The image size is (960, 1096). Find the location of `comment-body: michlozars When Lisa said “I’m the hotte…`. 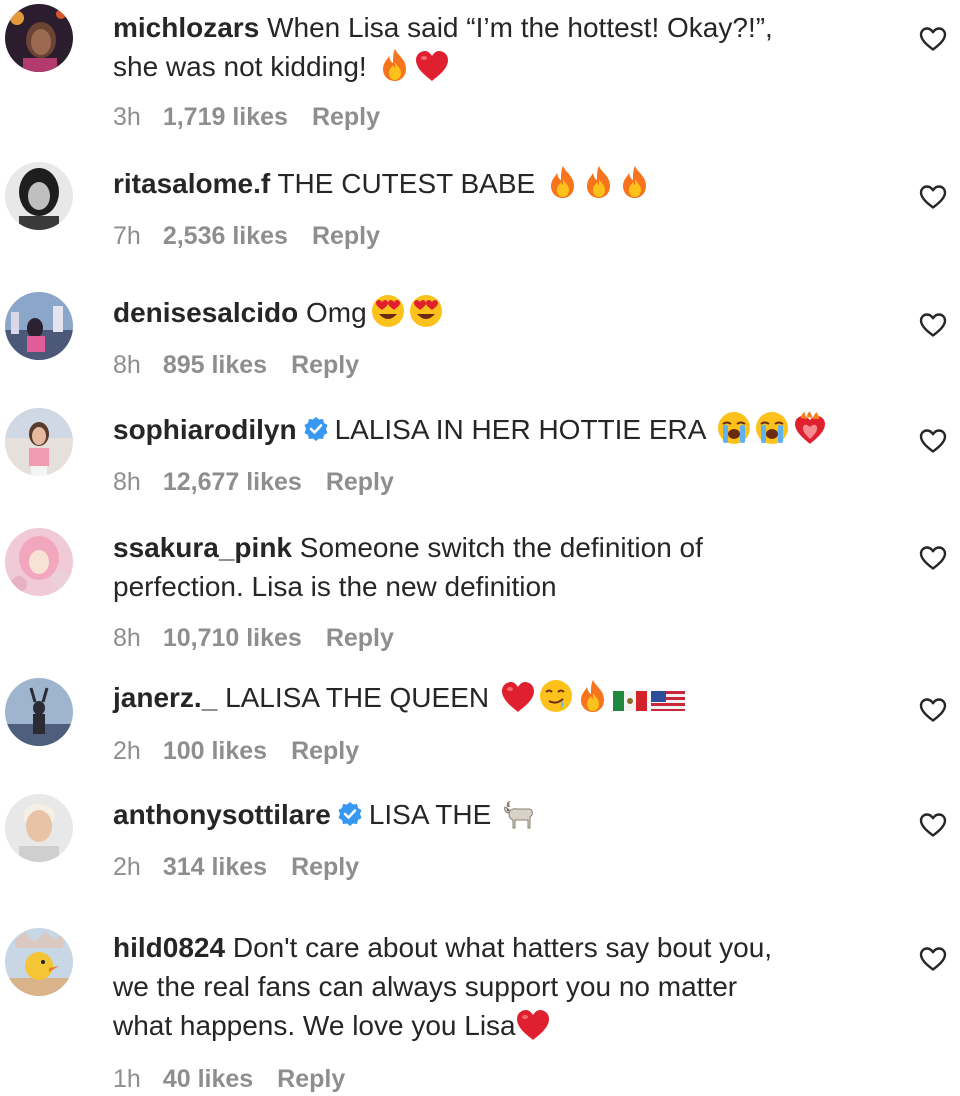

comment-body: michlozars When Lisa said “I’m the hotte… is located at coordinates (503, 47).